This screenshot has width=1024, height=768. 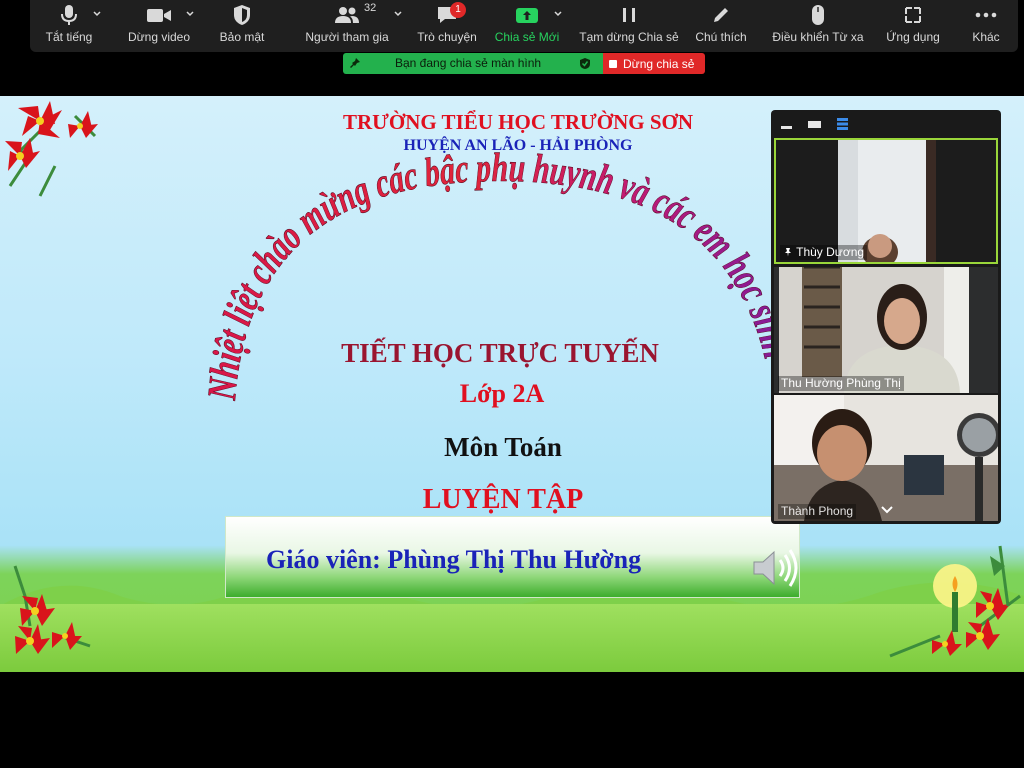 I want to click on annotate-label: Chú thích, so click(x=721, y=37).